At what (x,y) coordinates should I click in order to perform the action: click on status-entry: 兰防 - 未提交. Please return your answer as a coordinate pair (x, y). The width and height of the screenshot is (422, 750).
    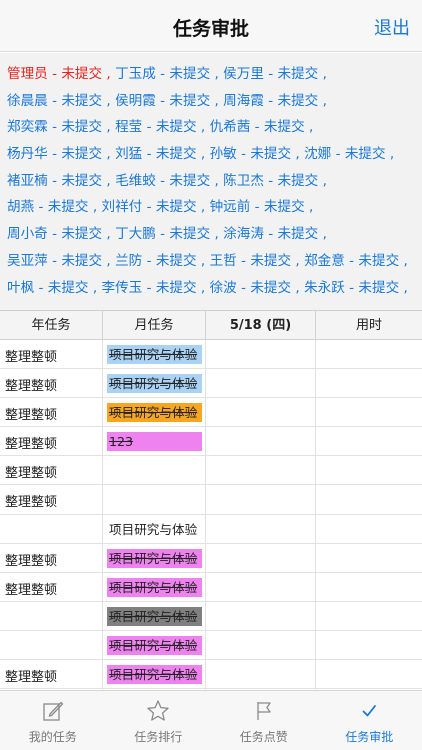
    Looking at the image, I should click on (156, 261).